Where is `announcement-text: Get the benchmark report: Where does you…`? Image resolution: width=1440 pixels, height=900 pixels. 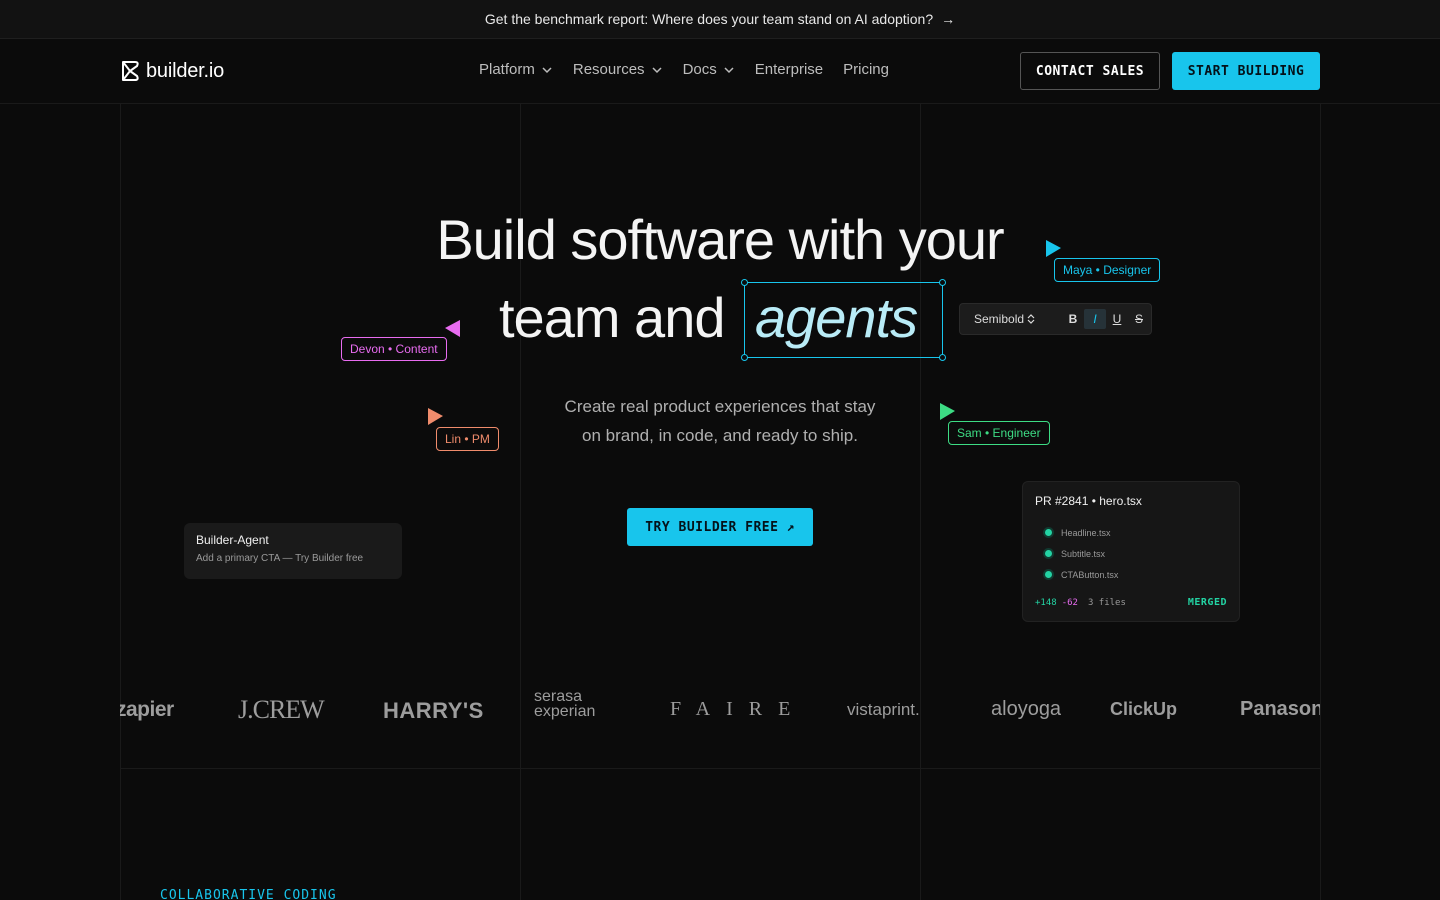
announcement-text: Get the benchmark report: Where does you… is located at coordinates (709, 19).